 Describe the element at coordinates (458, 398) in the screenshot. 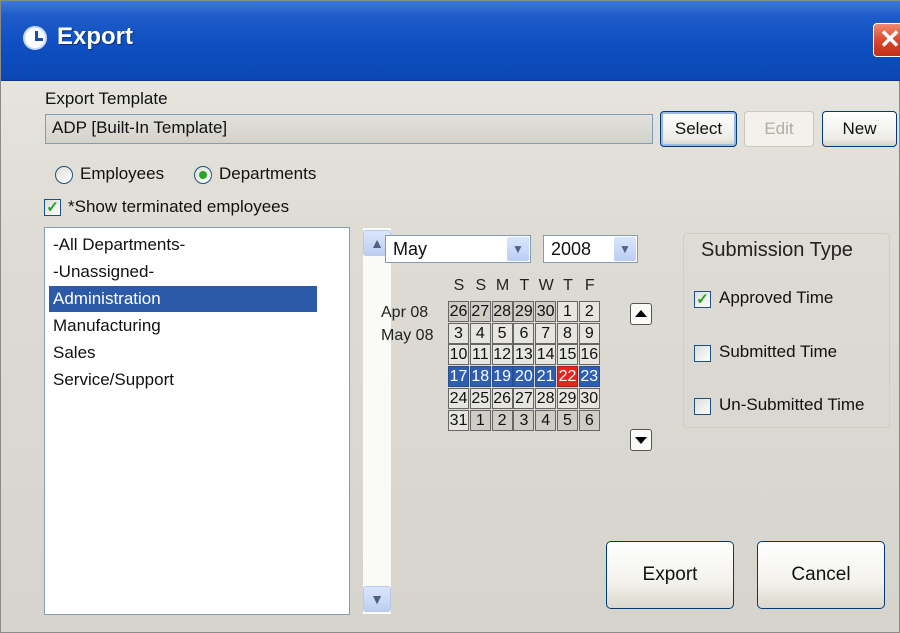

I see `calendar-day: 24` at that location.